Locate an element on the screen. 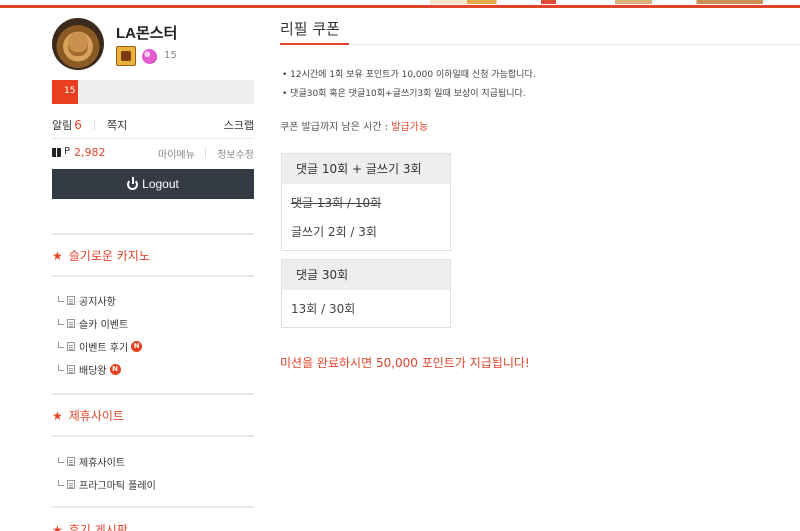 This screenshot has width=800, height=531. alarm-link: 알림 6 is located at coordinates (67, 125).